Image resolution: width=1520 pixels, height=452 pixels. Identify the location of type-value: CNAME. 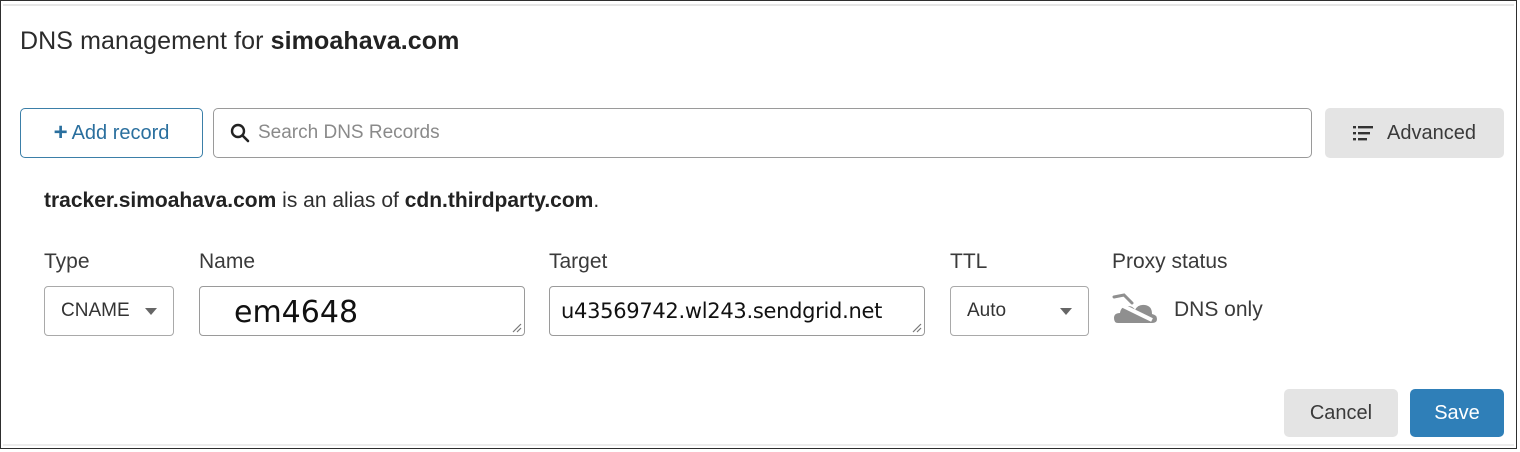
(95, 310).